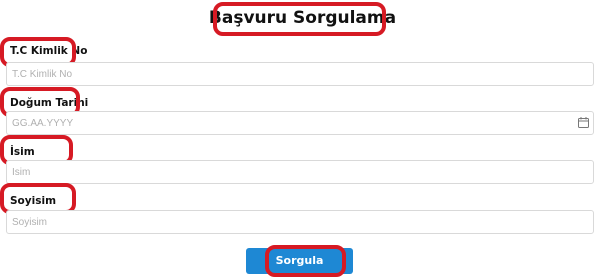  I want to click on surname-input, so click(300, 222).